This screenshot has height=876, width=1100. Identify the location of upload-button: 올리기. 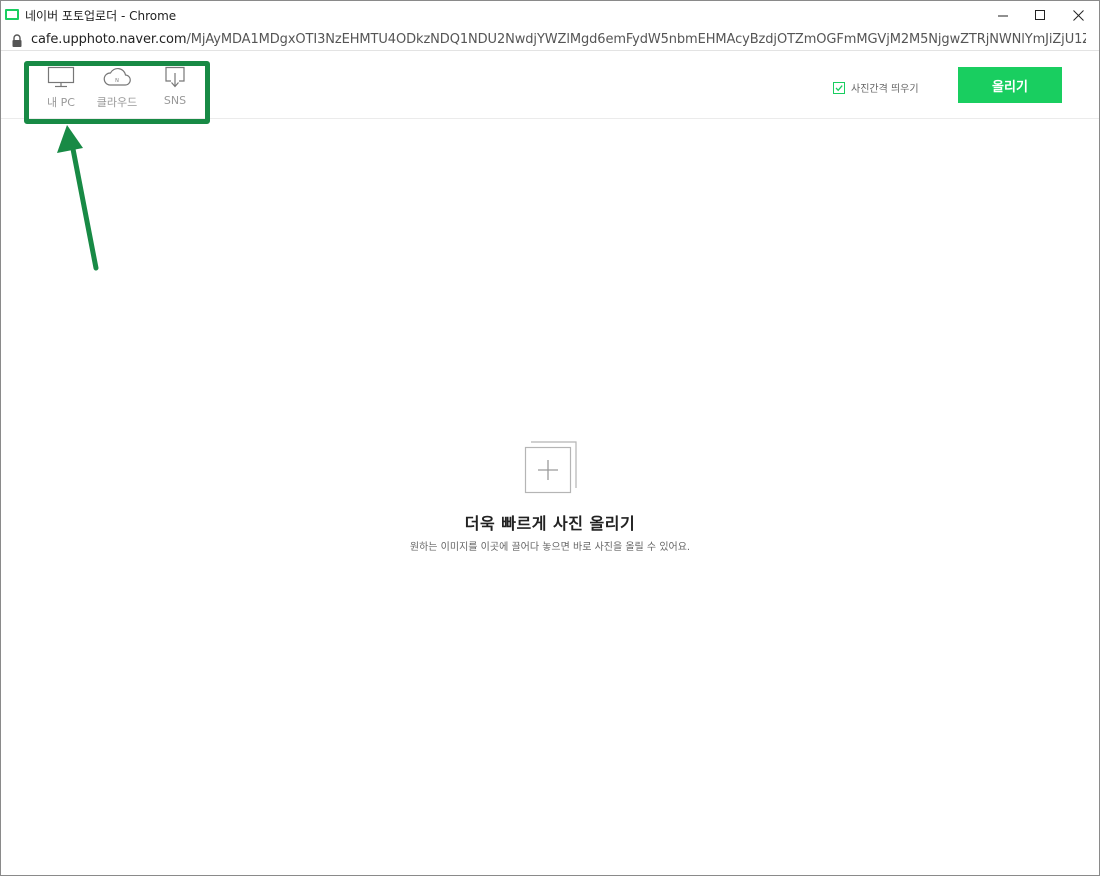
(1010, 85).